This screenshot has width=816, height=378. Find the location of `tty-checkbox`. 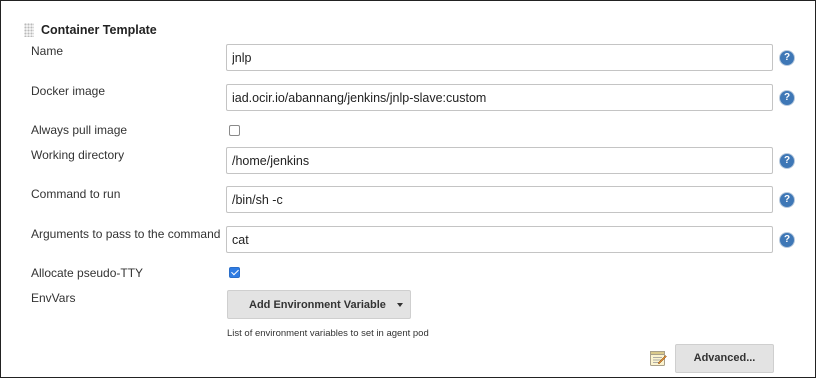

tty-checkbox is located at coordinates (234, 272).